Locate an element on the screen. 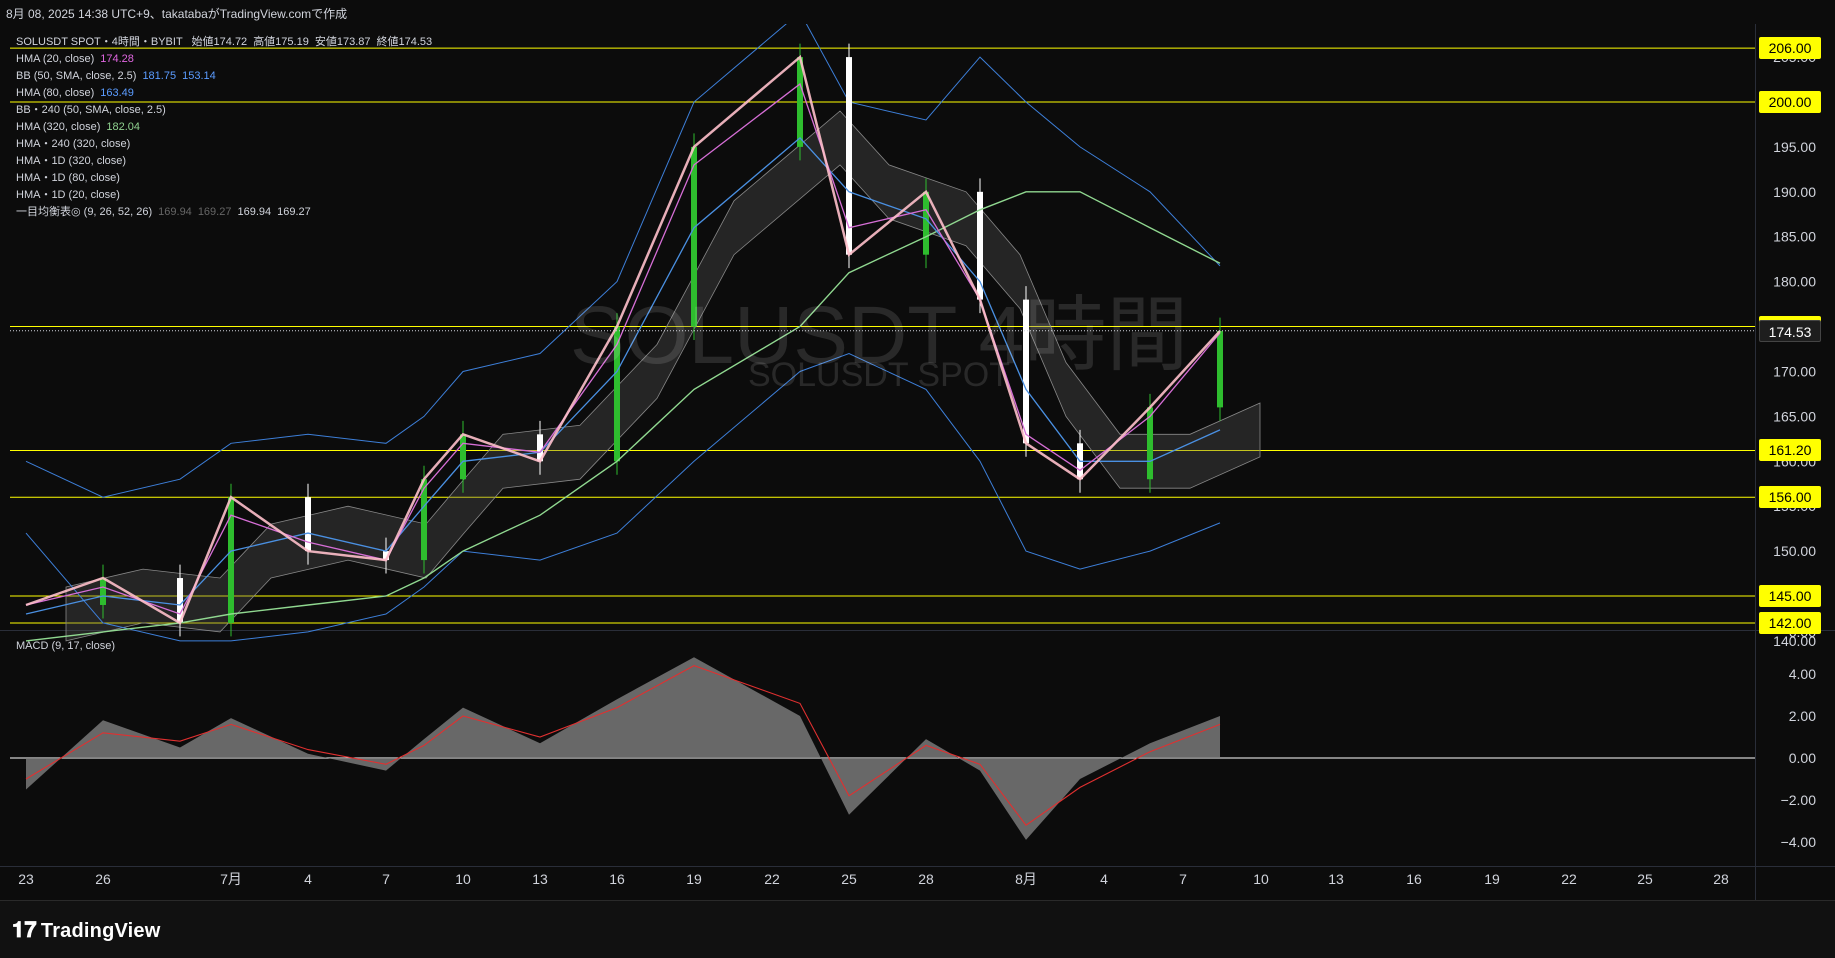  macd-axis-tick: −2.00 is located at coordinates (1799, 800).